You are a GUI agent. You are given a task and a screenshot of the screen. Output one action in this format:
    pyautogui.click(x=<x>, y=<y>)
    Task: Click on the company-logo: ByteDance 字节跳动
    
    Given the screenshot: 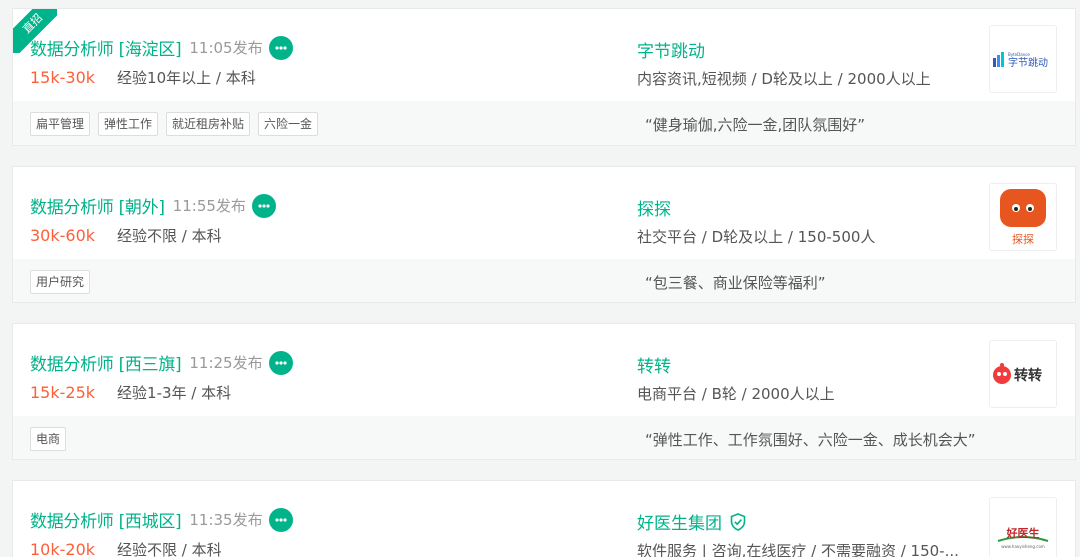 What is the action you would take?
    pyautogui.click(x=1023, y=59)
    